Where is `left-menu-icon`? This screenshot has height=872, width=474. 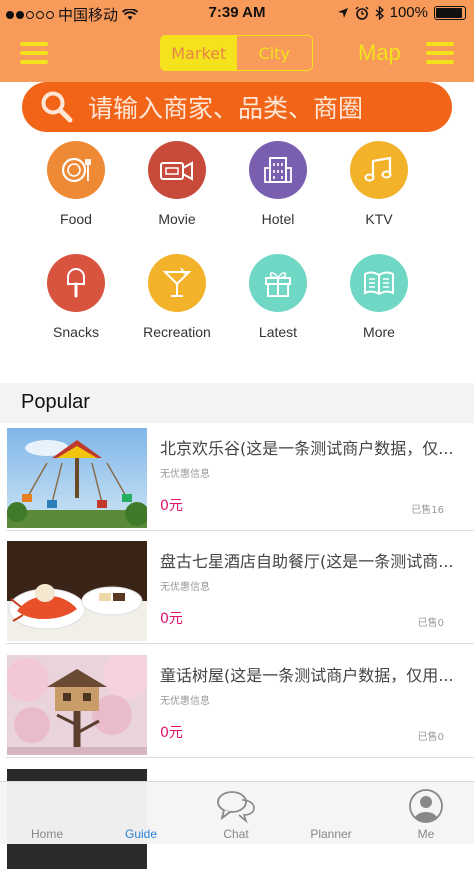
left-menu-icon is located at coordinates (34, 53).